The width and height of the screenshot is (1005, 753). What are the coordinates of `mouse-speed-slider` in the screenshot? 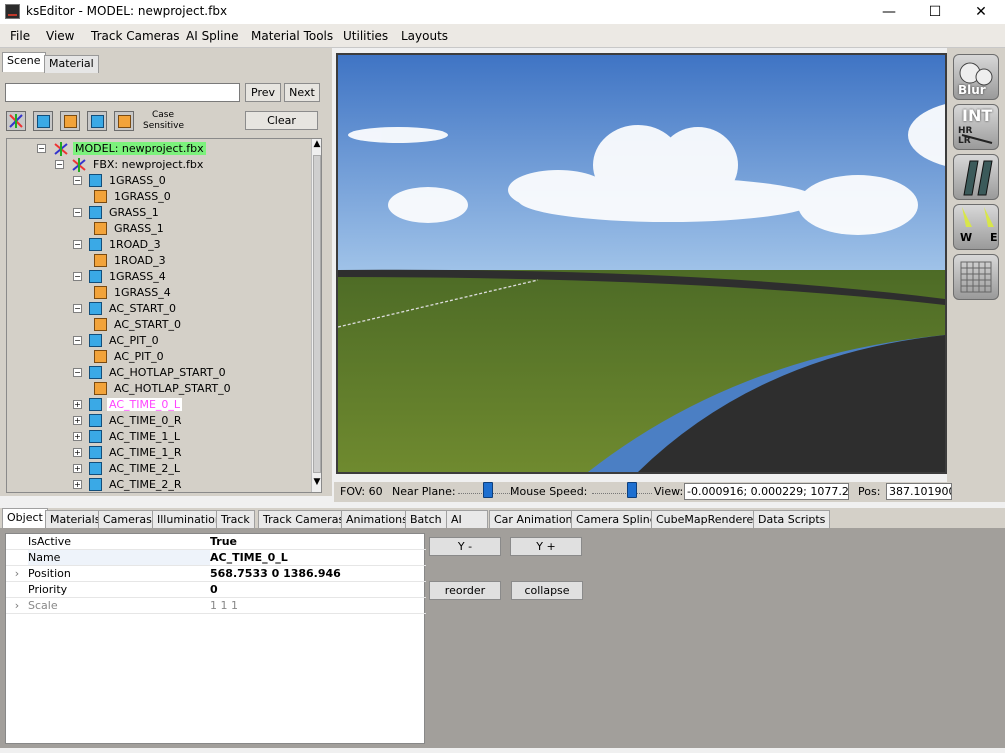 It's located at (622, 490).